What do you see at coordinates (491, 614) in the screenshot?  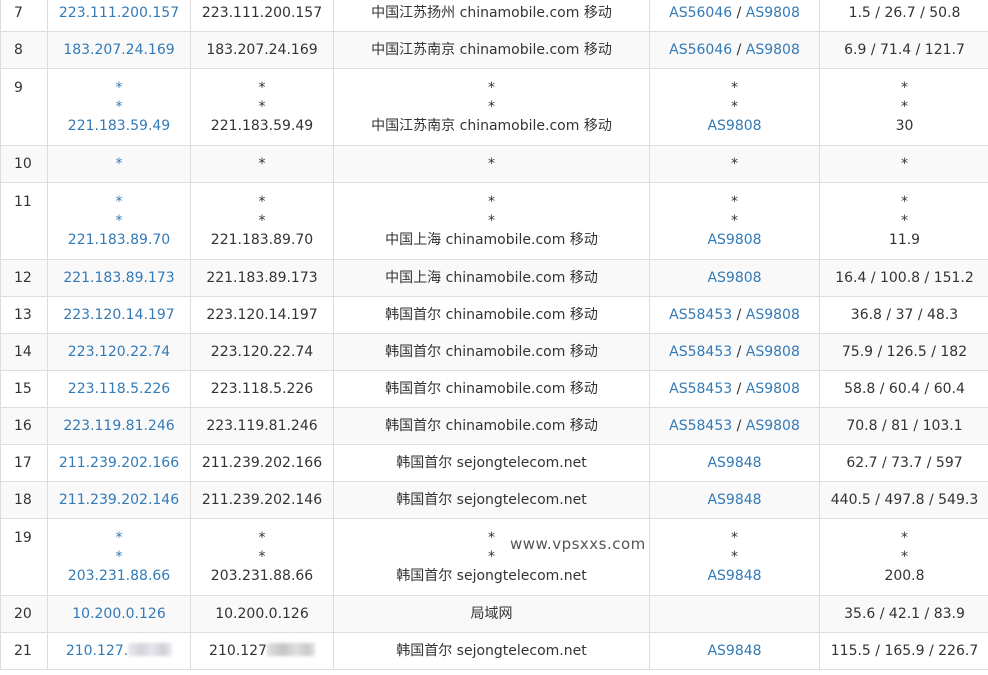 I see `location-cell: 局域网` at bounding box center [491, 614].